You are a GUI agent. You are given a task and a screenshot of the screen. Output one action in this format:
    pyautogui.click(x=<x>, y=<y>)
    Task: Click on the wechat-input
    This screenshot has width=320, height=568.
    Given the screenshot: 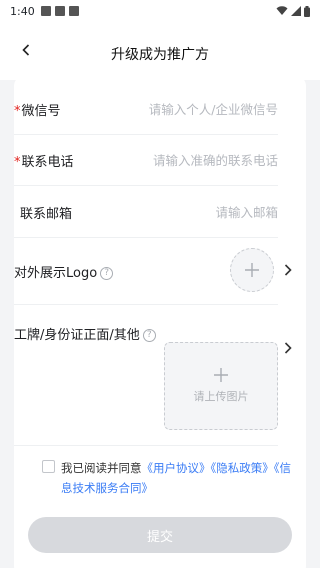 What is the action you would take?
    pyautogui.click(x=169, y=109)
    